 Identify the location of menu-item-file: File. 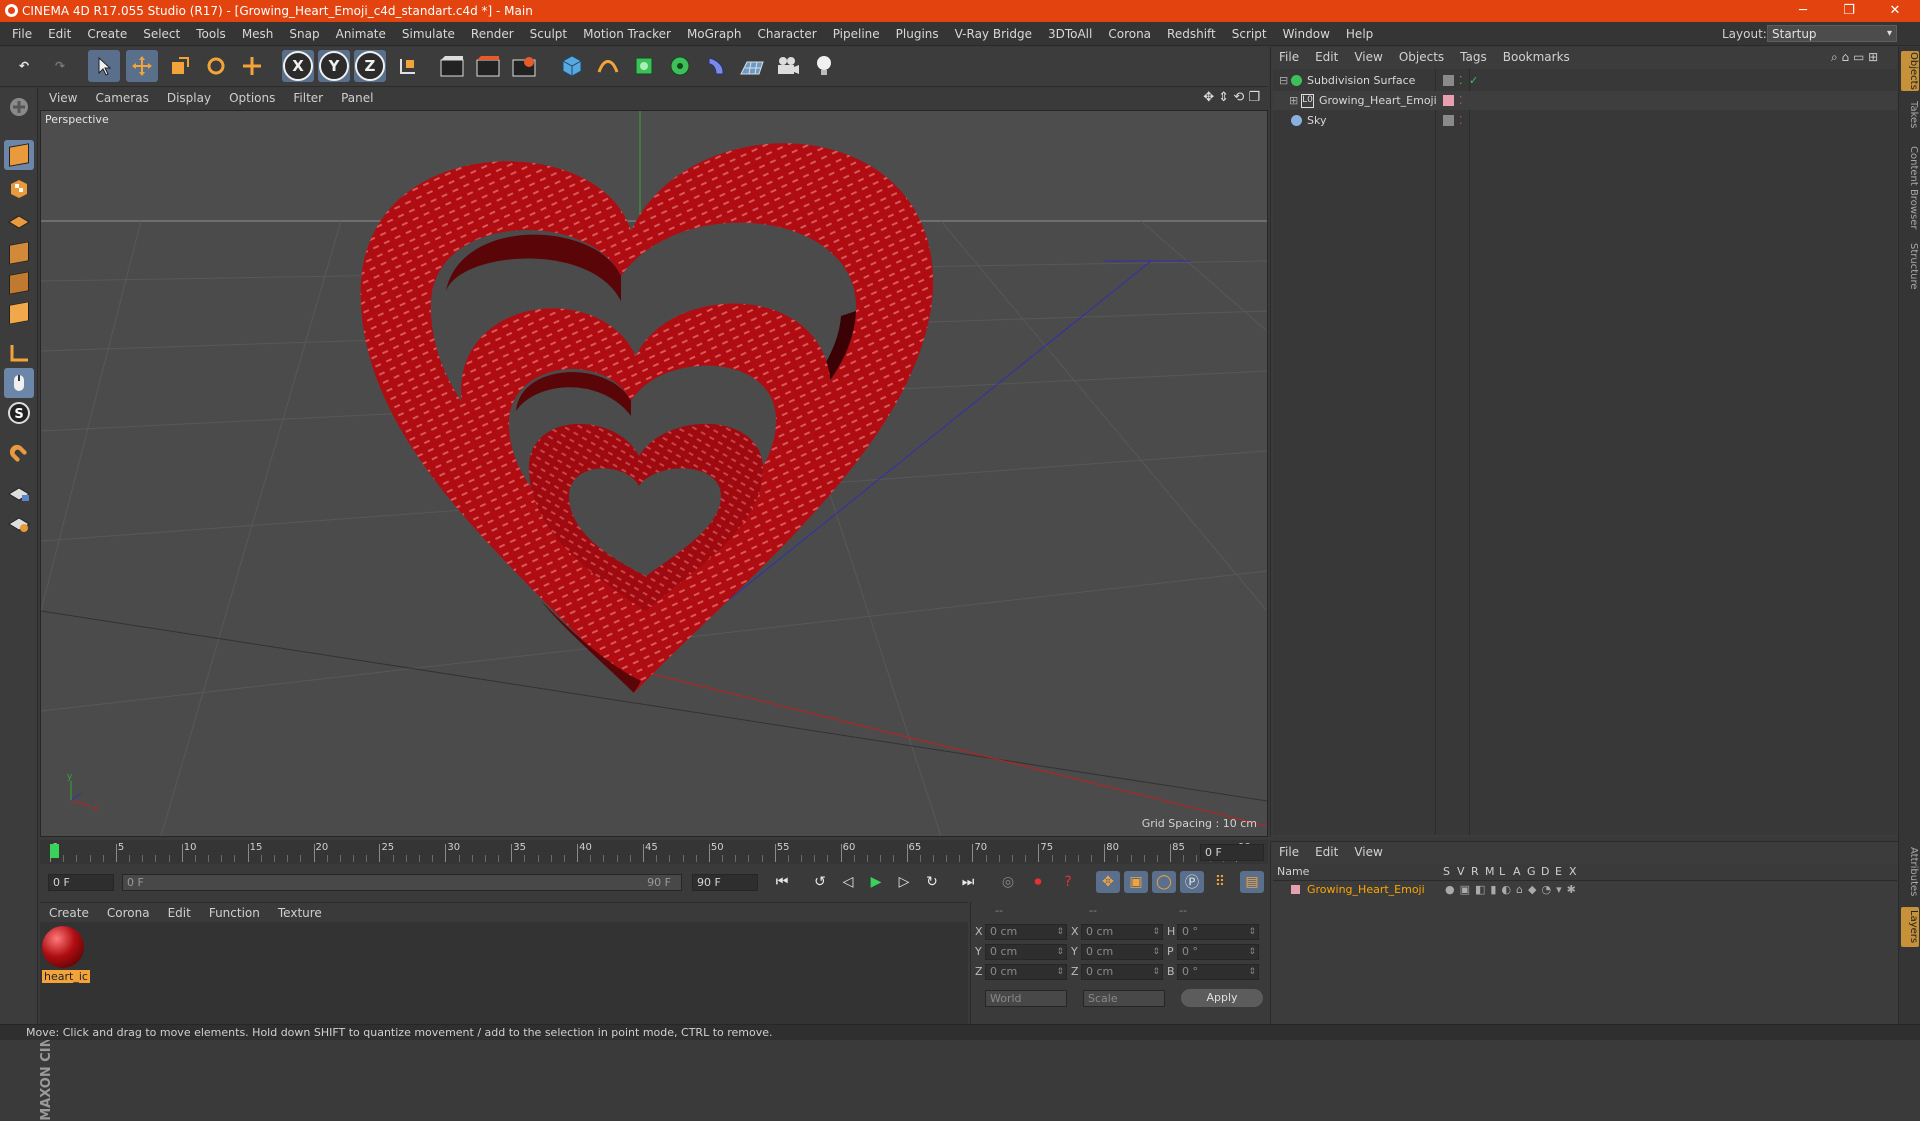
(22, 34).